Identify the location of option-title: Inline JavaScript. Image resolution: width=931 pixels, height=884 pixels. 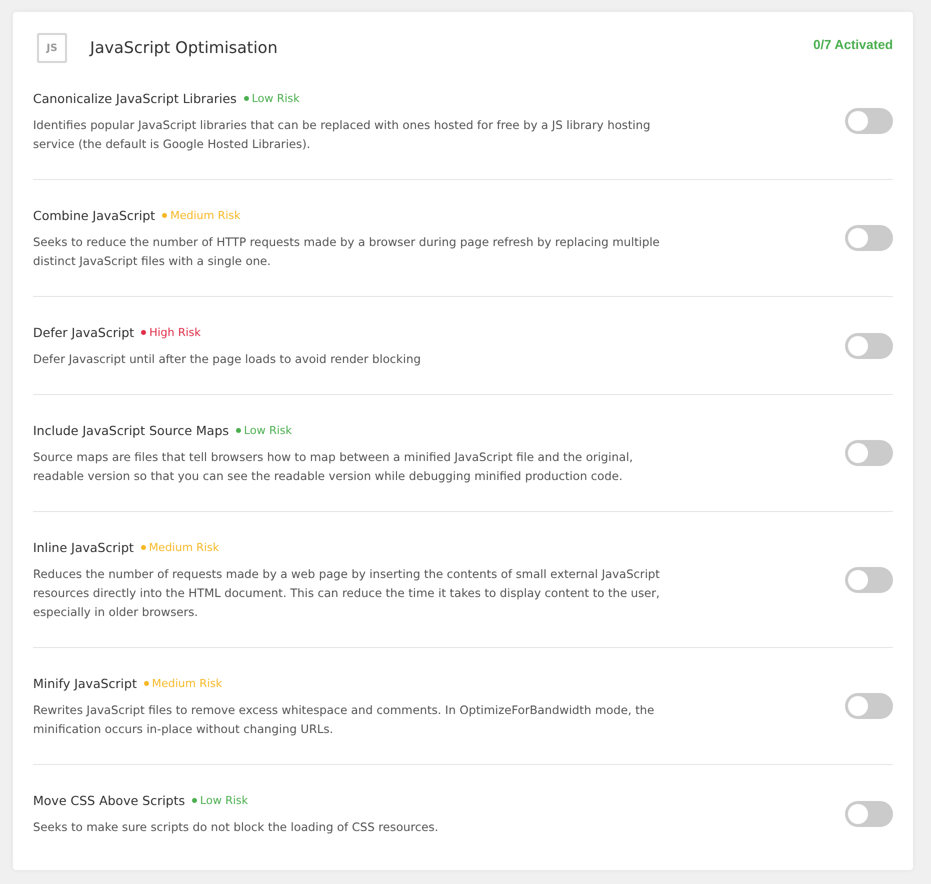
(83, 547).